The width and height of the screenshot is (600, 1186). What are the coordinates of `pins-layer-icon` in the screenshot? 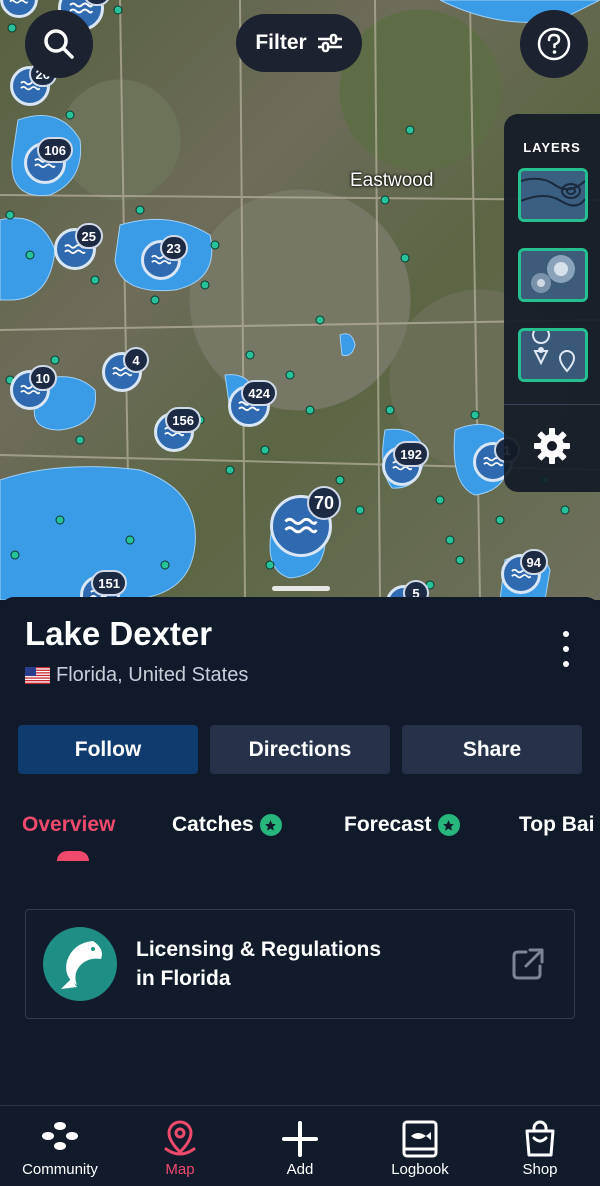 It's located at (553, 355).